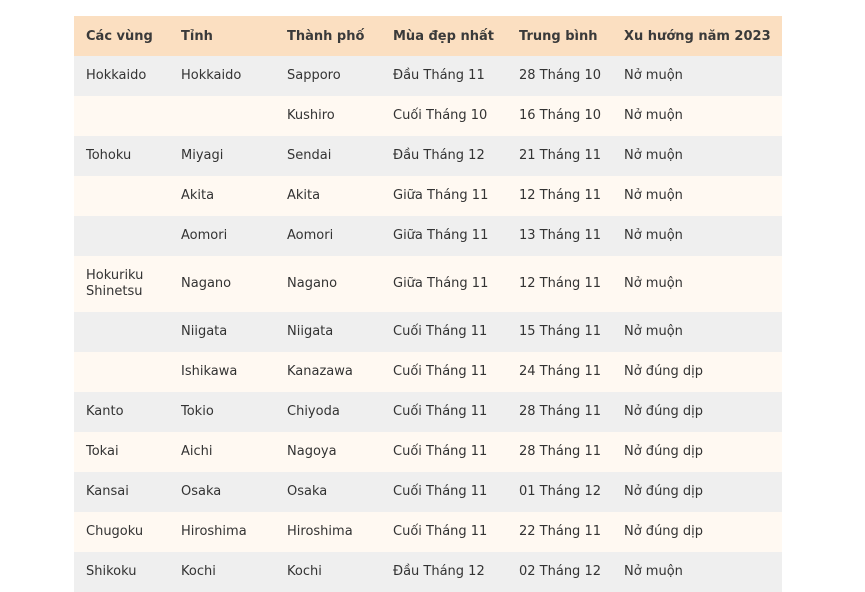  I want to click on cell-prefecture: Osaka, so click(222, 492).